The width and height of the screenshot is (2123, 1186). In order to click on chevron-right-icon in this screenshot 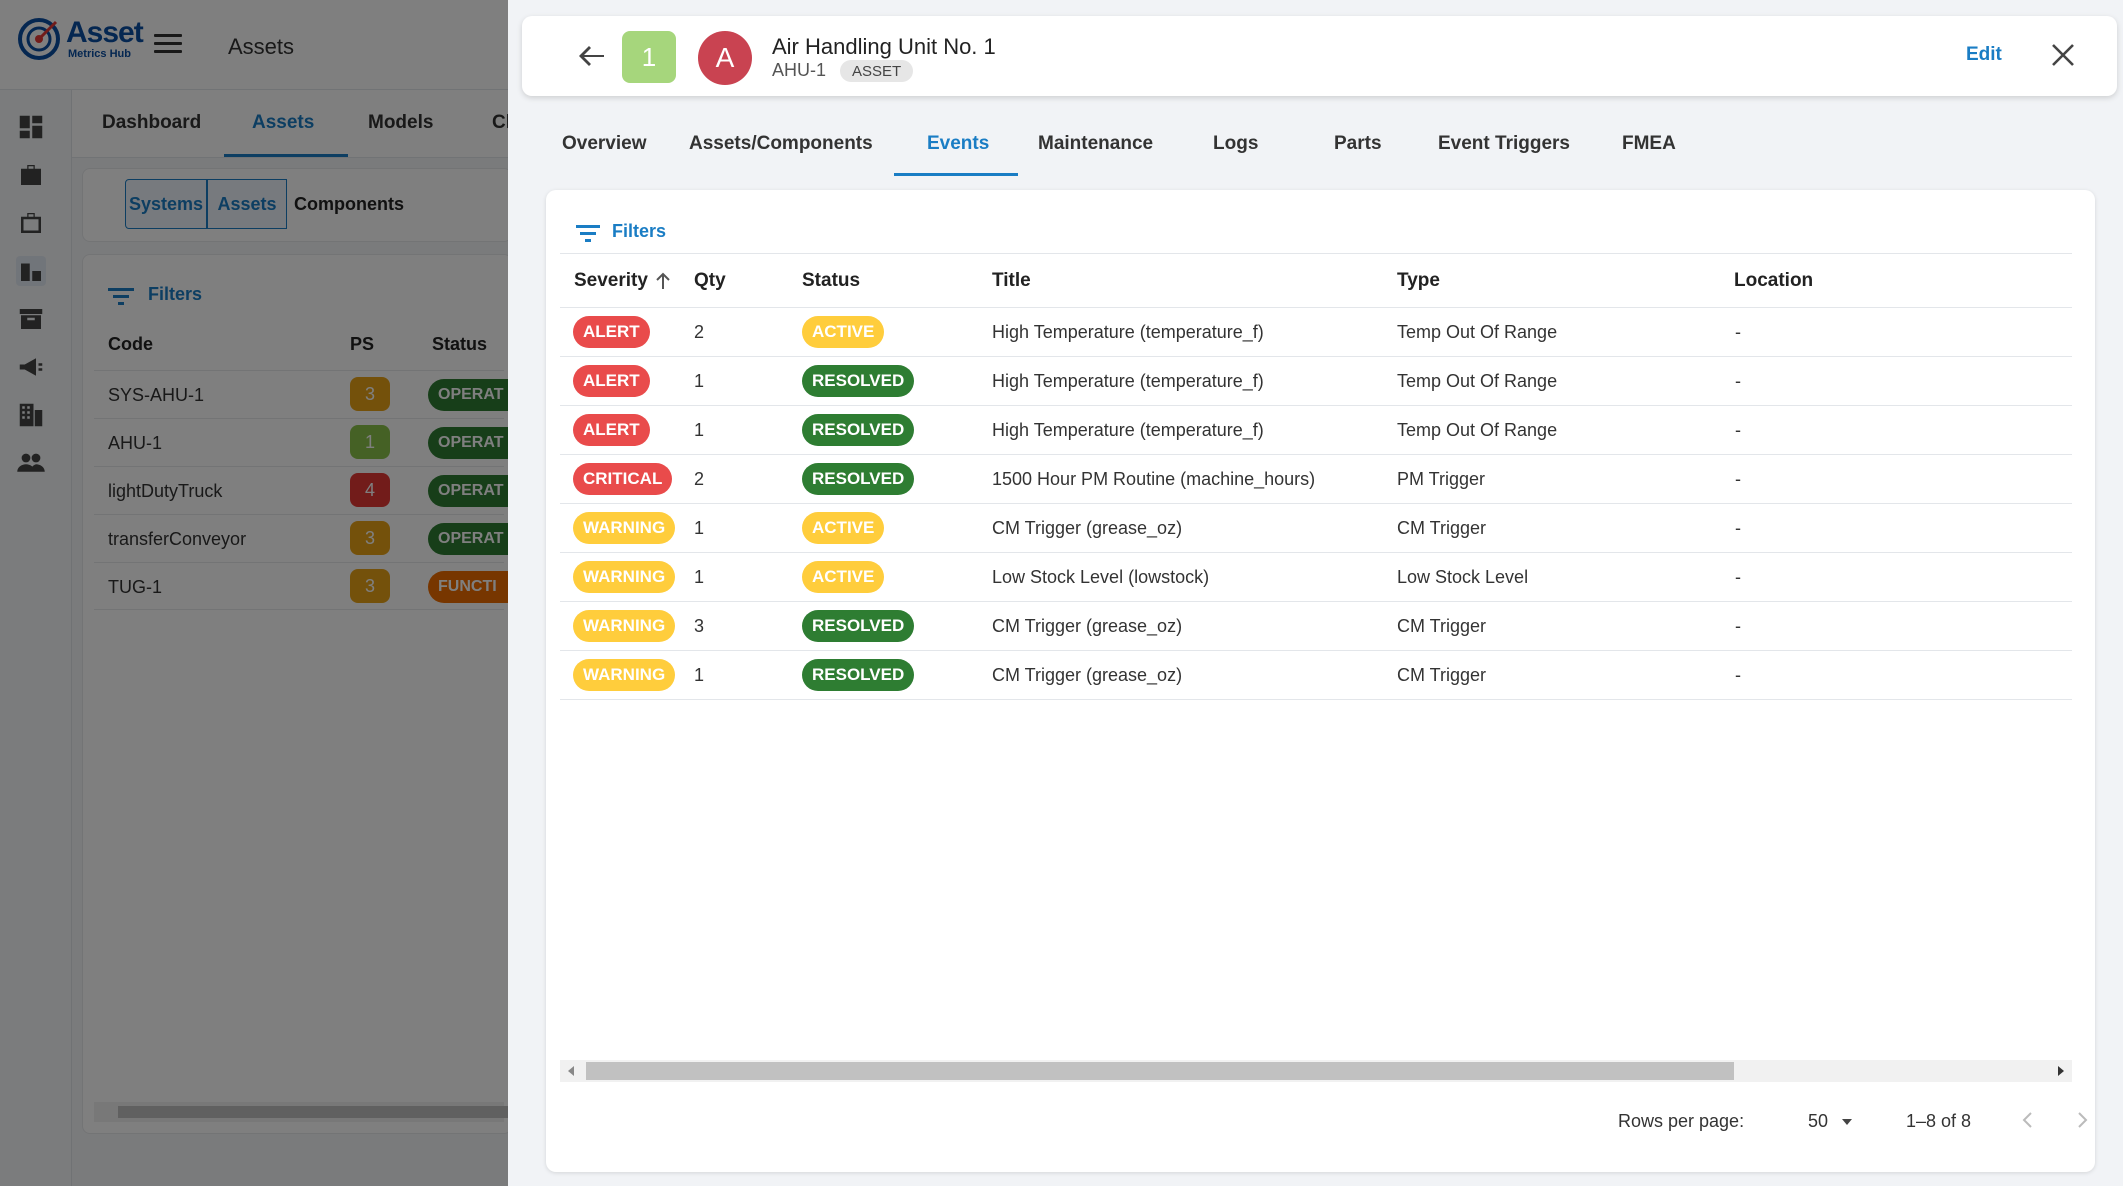, I will do `click(2082, 1120)`.